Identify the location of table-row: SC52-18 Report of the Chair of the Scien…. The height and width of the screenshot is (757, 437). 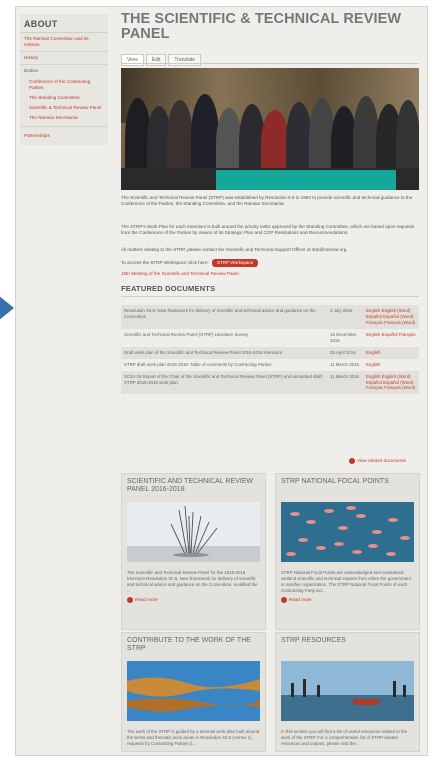
(270, 382).